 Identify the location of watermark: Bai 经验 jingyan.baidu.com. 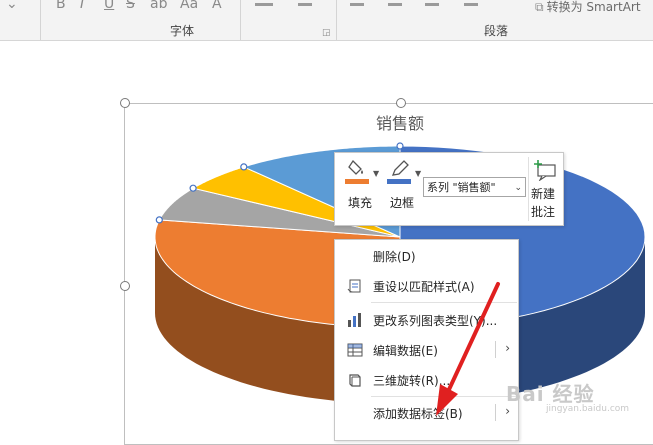
(567, 396).